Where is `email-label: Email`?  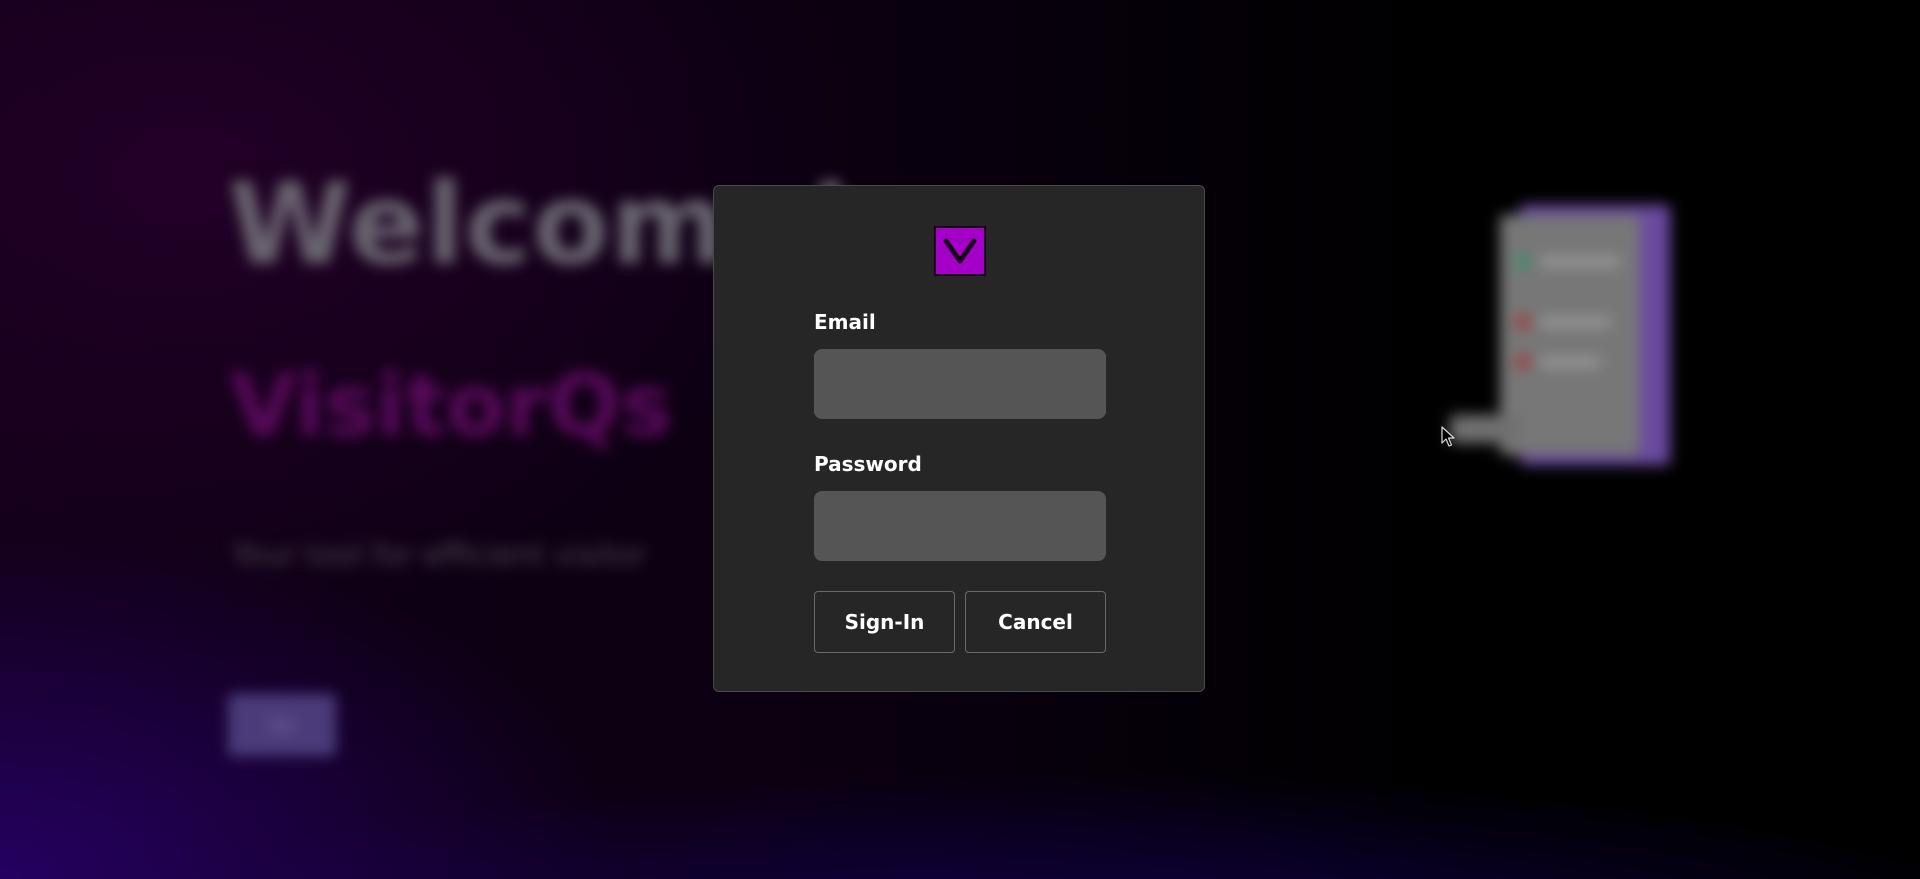 email-label: Email is located at coordinates (845, 322).